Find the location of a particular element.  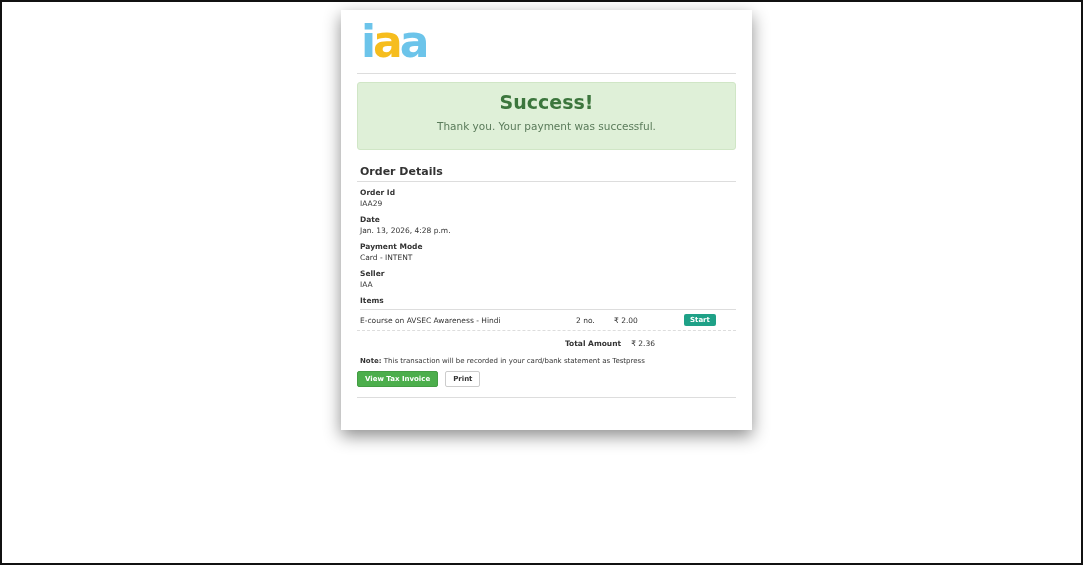

alert-title: Success! is located at coordinates (546, 102).